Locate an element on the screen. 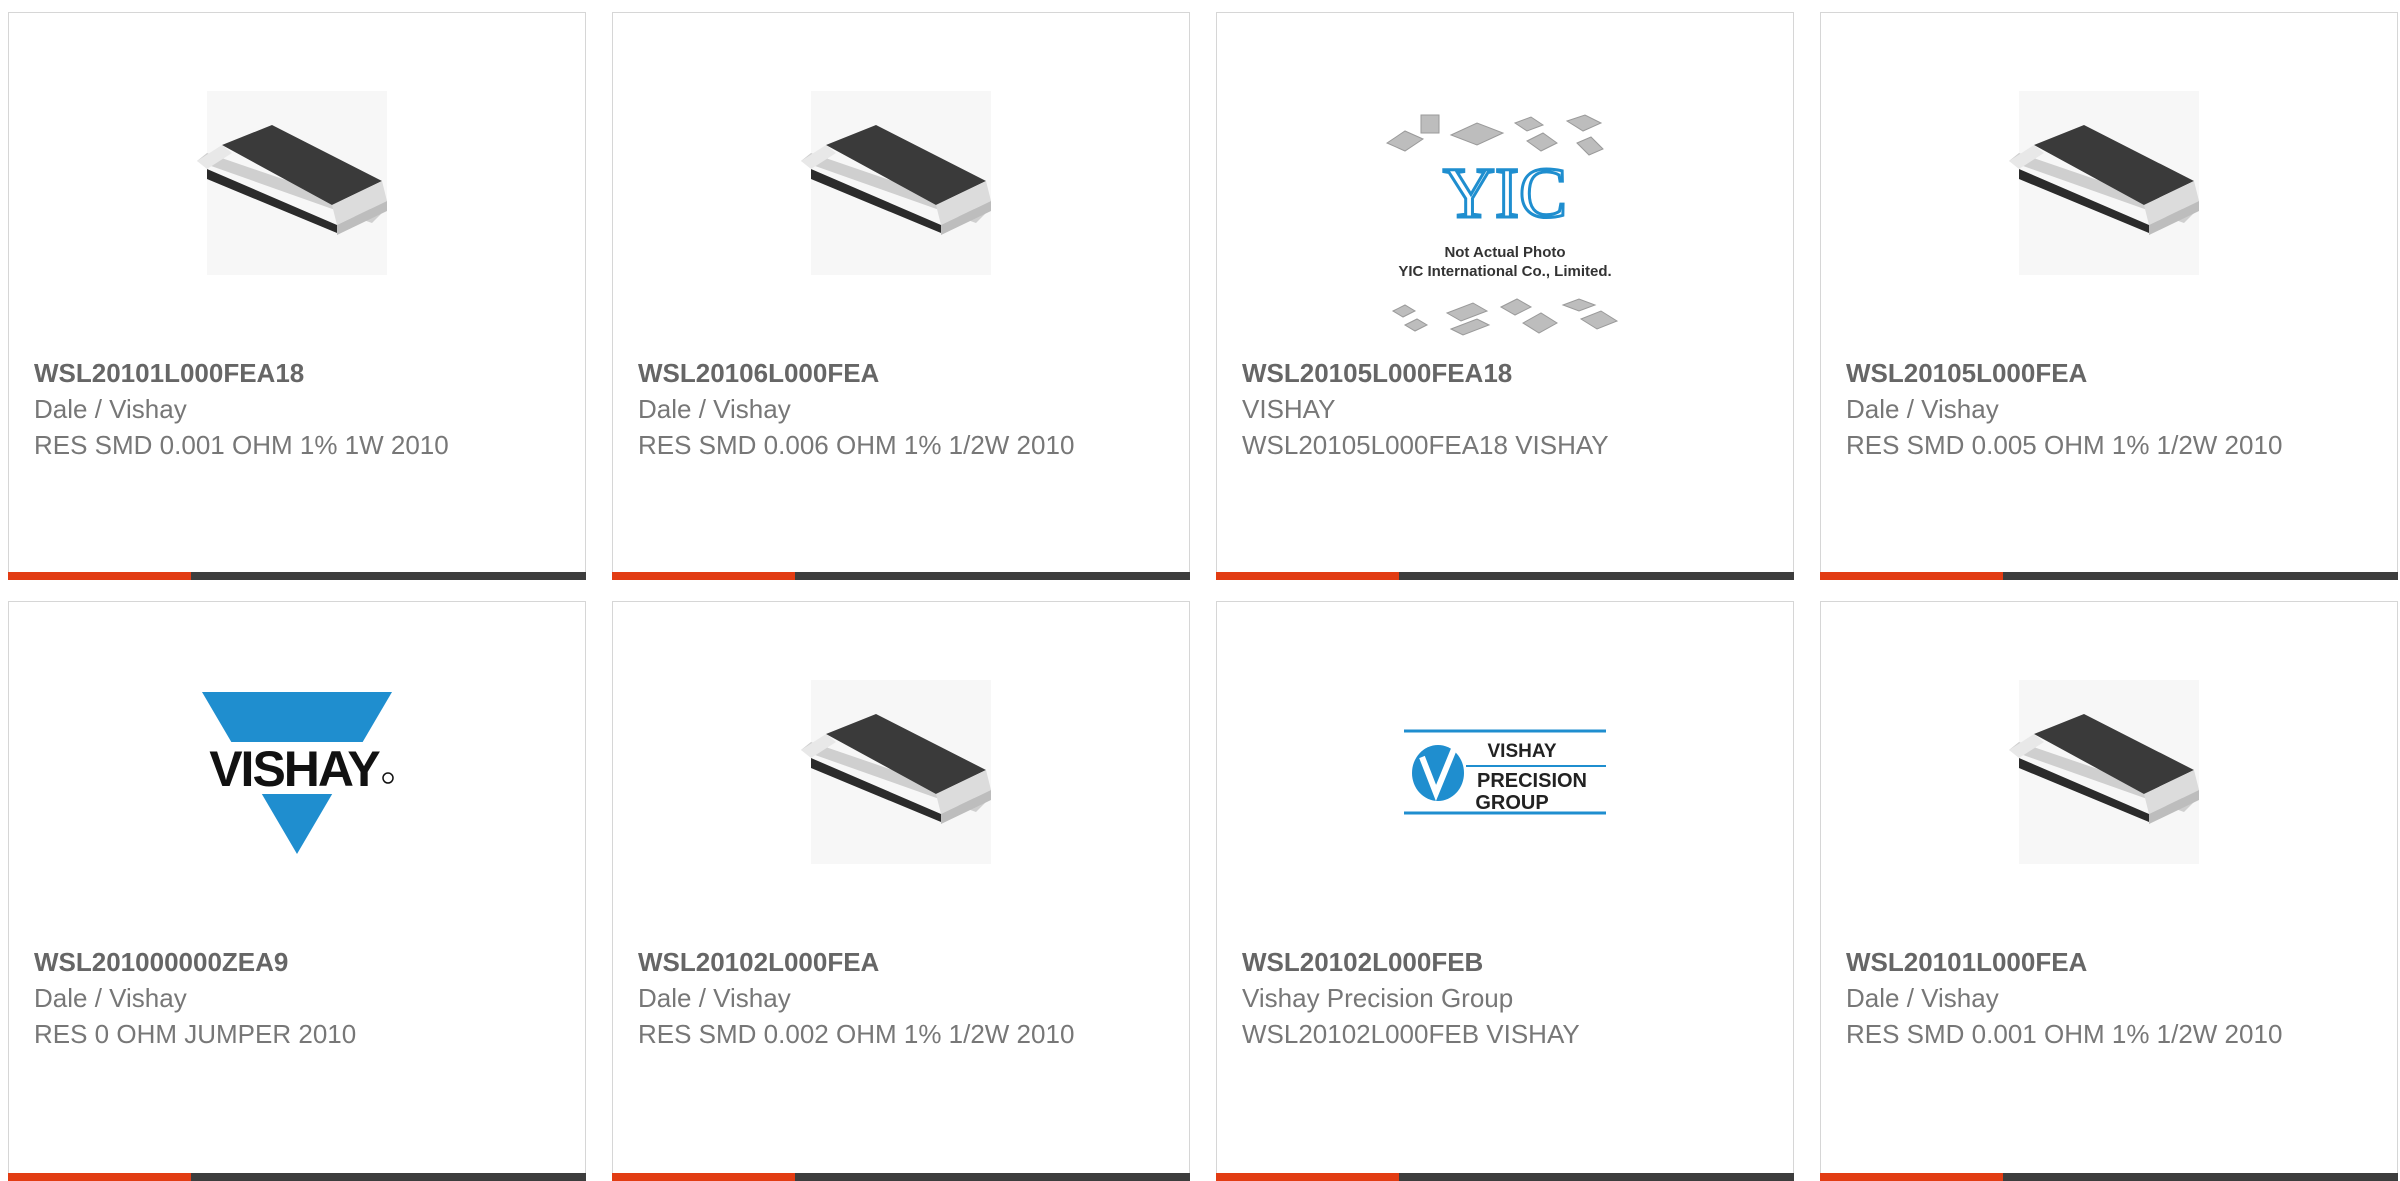 This screenshot has height=1181, width=2400. description: RES 0 OHM JUMPER 2010 is located at coordinates (195, 1034).